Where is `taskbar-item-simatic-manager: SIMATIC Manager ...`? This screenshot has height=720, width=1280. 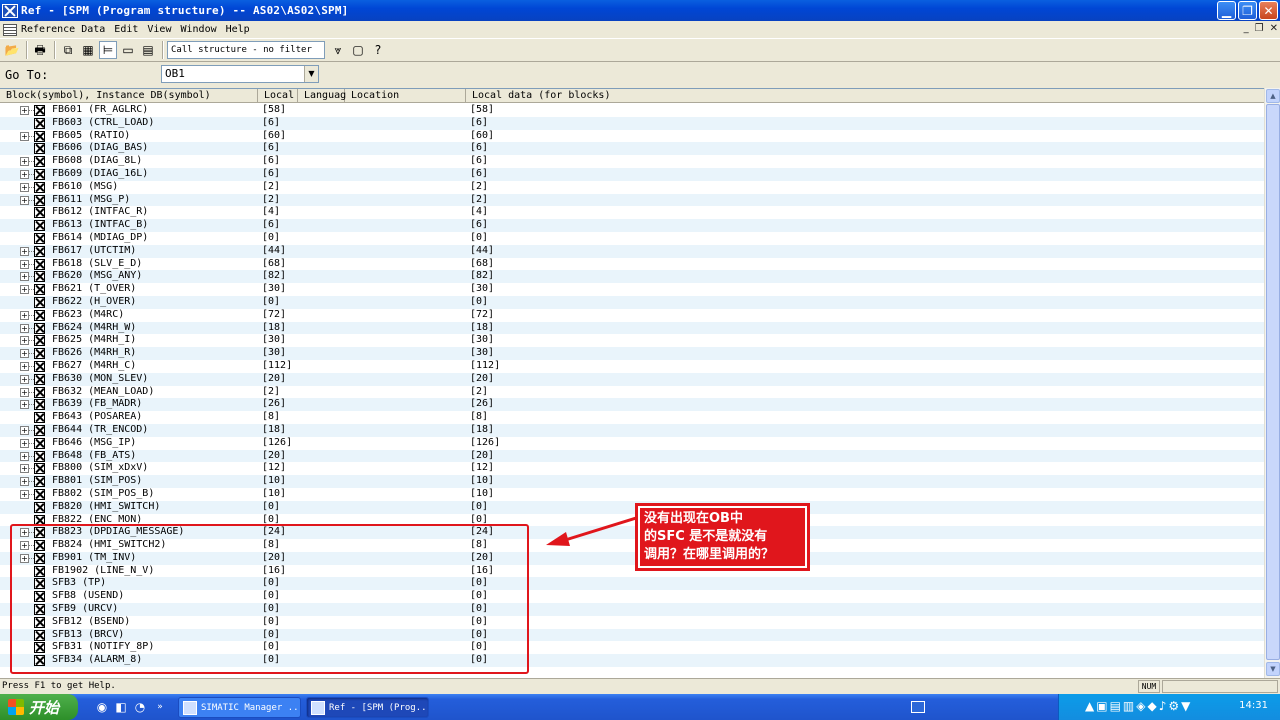 taskbar-item-simatic-manager: SIMATIC Manager ... is located at coordinates (239, 707).